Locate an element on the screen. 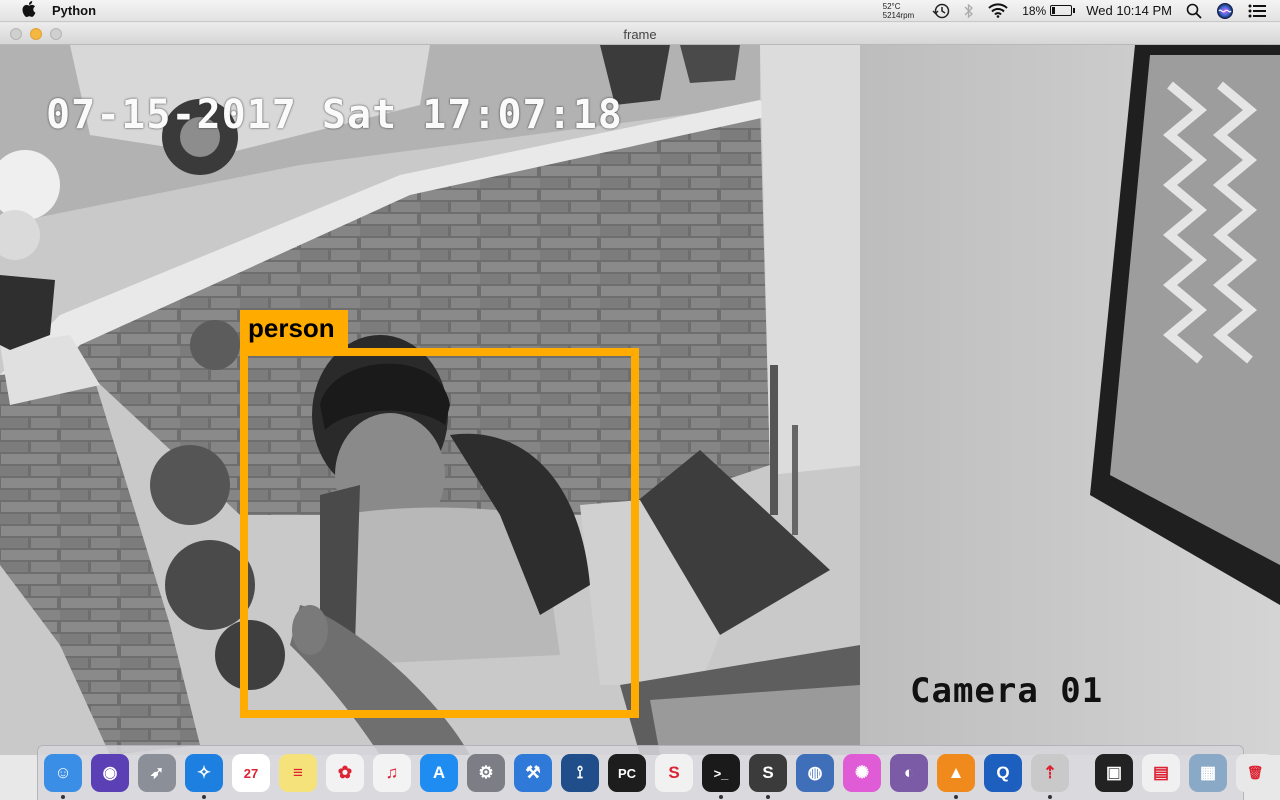 The width and height of the screenshot is (1280, 800). notification-center-icon is located at coordinates (1257, 11).